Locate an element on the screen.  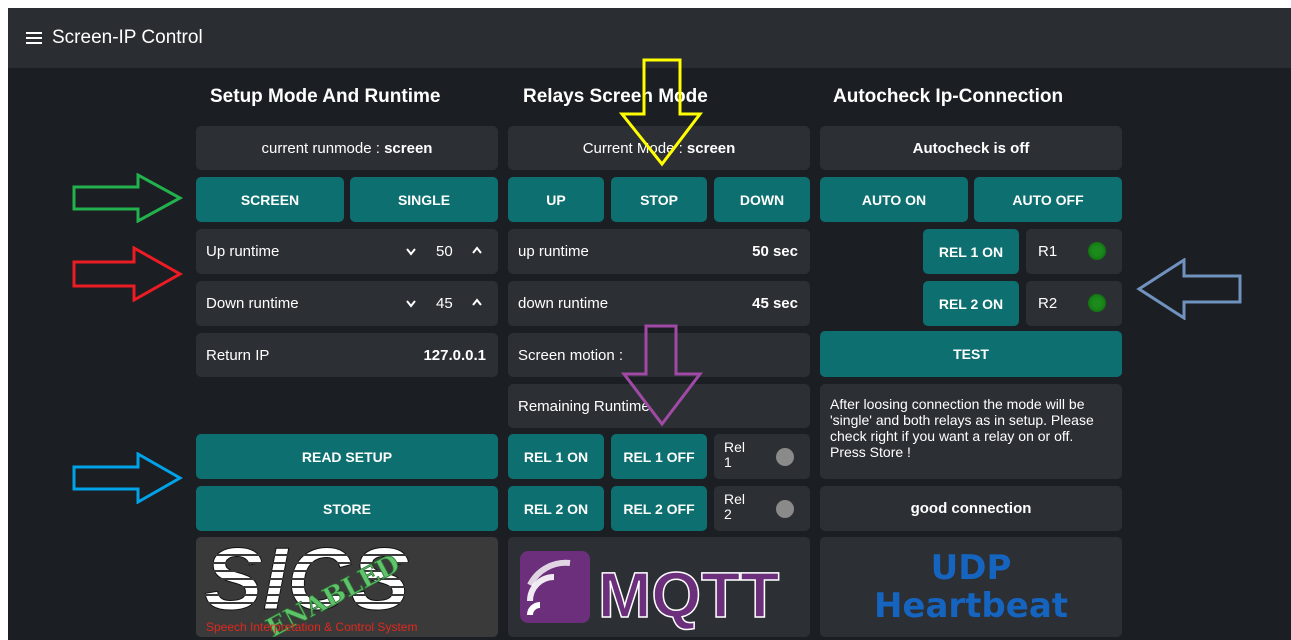
setup-title: Setup Mode And Runtime is located at coordinates (325, 96).